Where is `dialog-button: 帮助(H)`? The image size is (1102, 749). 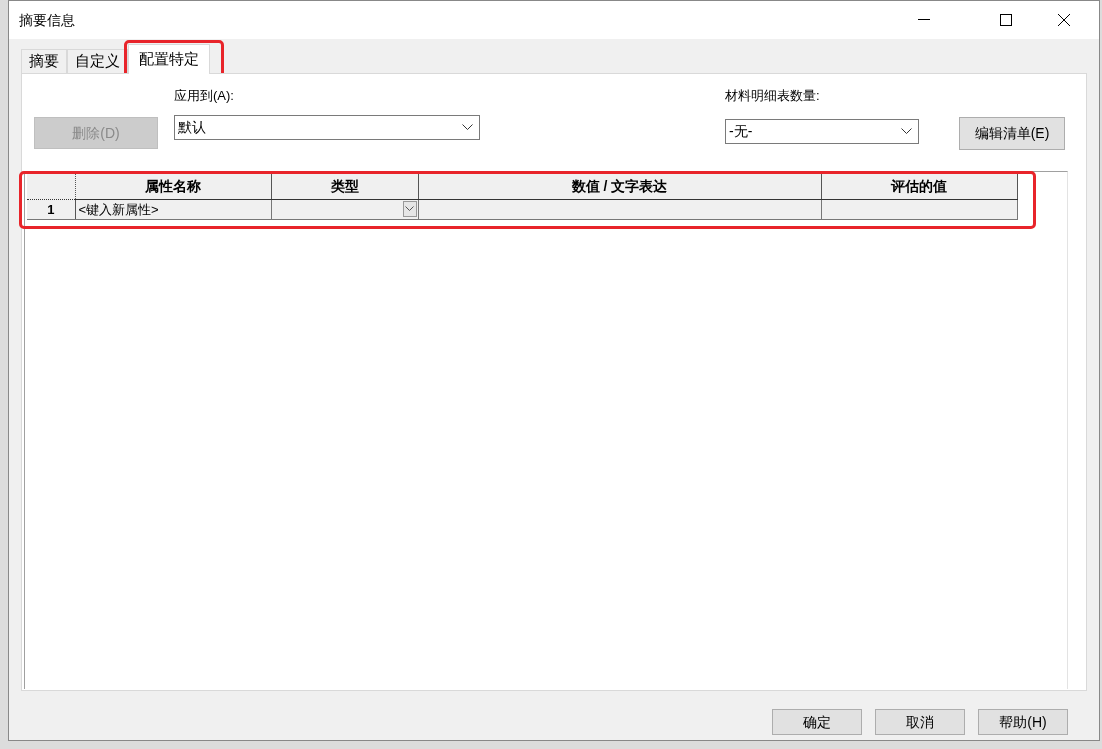
dialog-button: 帮助(H) is located at coordinates (1023, 722).